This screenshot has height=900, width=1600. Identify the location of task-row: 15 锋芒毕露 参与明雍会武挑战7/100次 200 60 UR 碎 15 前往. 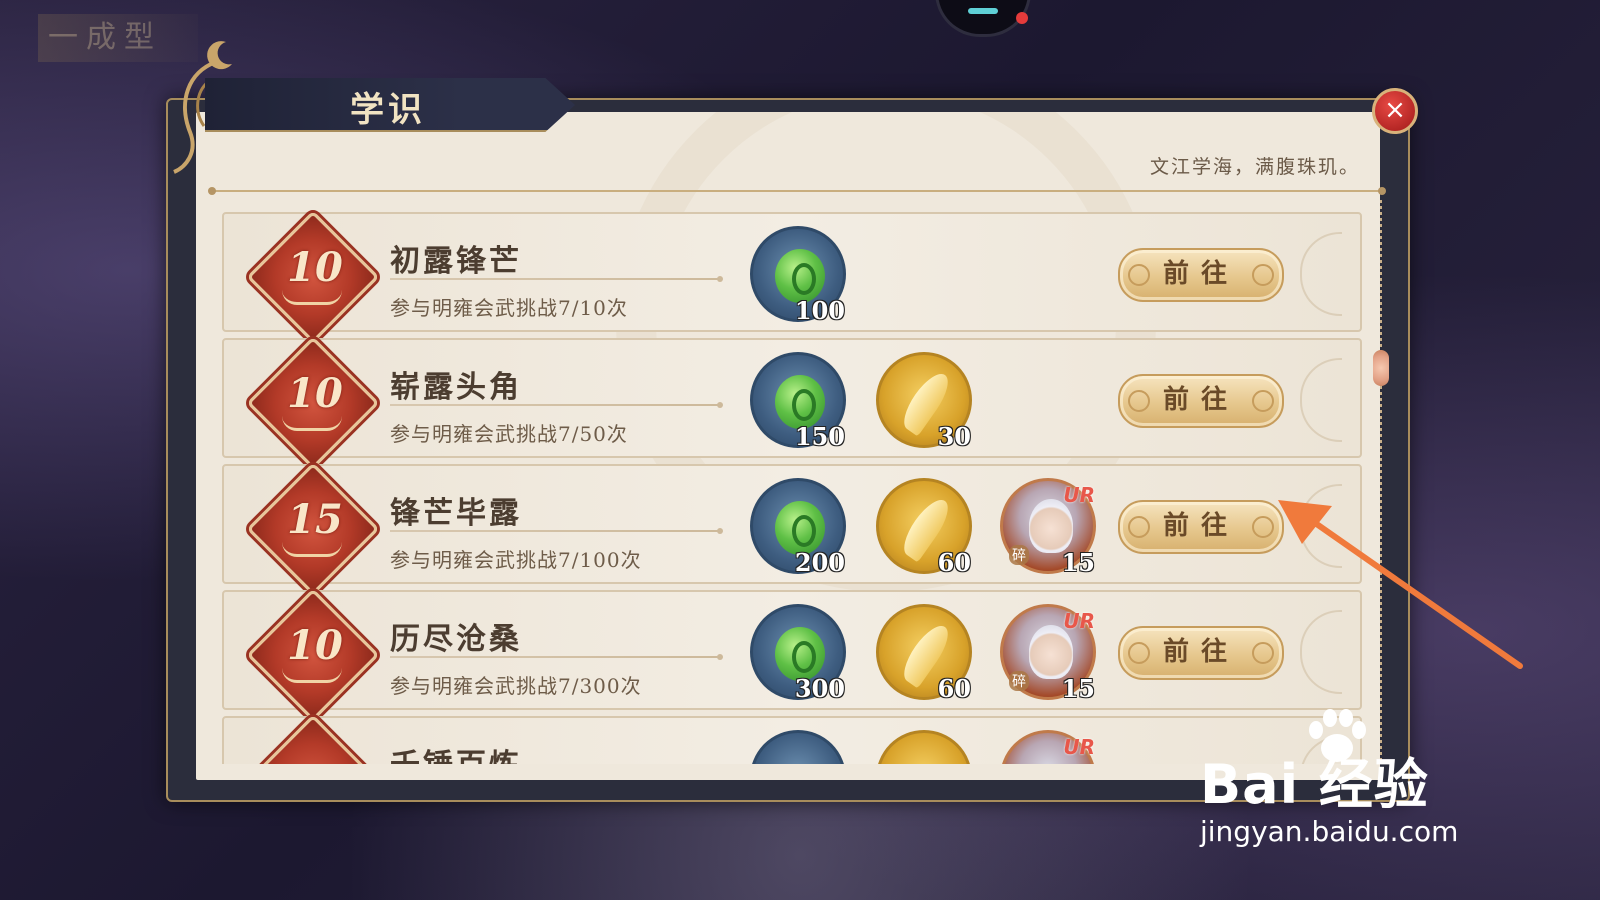
(792, 529).